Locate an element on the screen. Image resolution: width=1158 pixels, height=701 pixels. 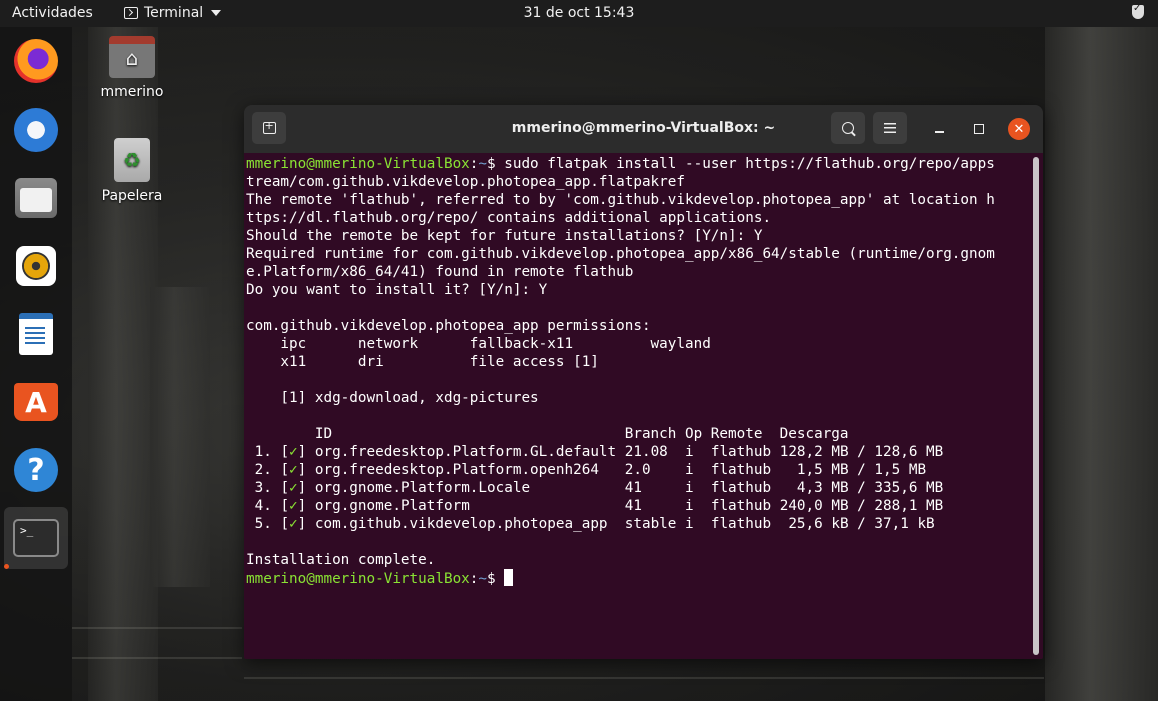
running-indicator is located at coordinates (6, 566).